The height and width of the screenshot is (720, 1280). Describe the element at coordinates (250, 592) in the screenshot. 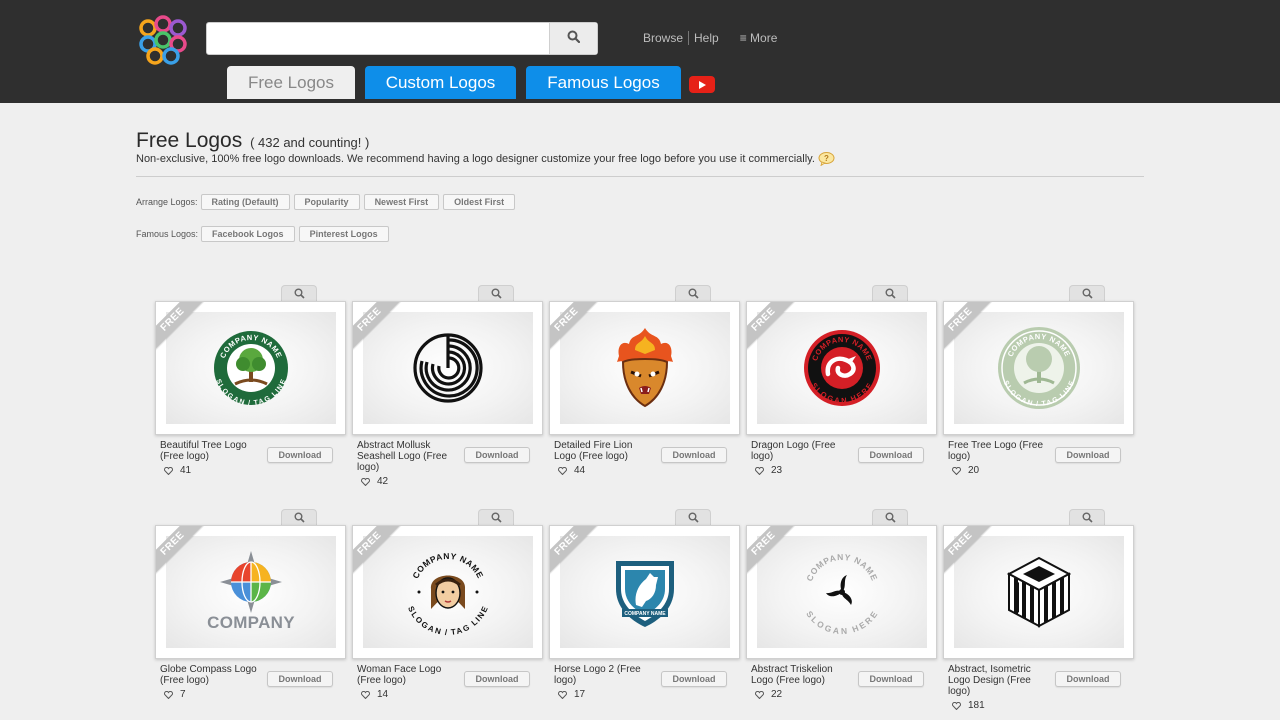

I see `logo-thumbnail: COMPANY FREE` at that location.